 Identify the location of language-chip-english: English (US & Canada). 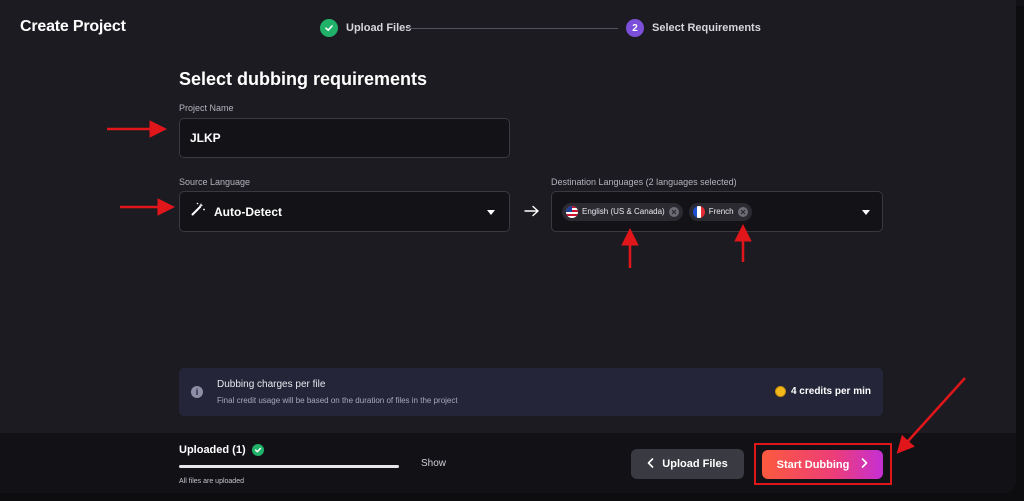
(622, 211).